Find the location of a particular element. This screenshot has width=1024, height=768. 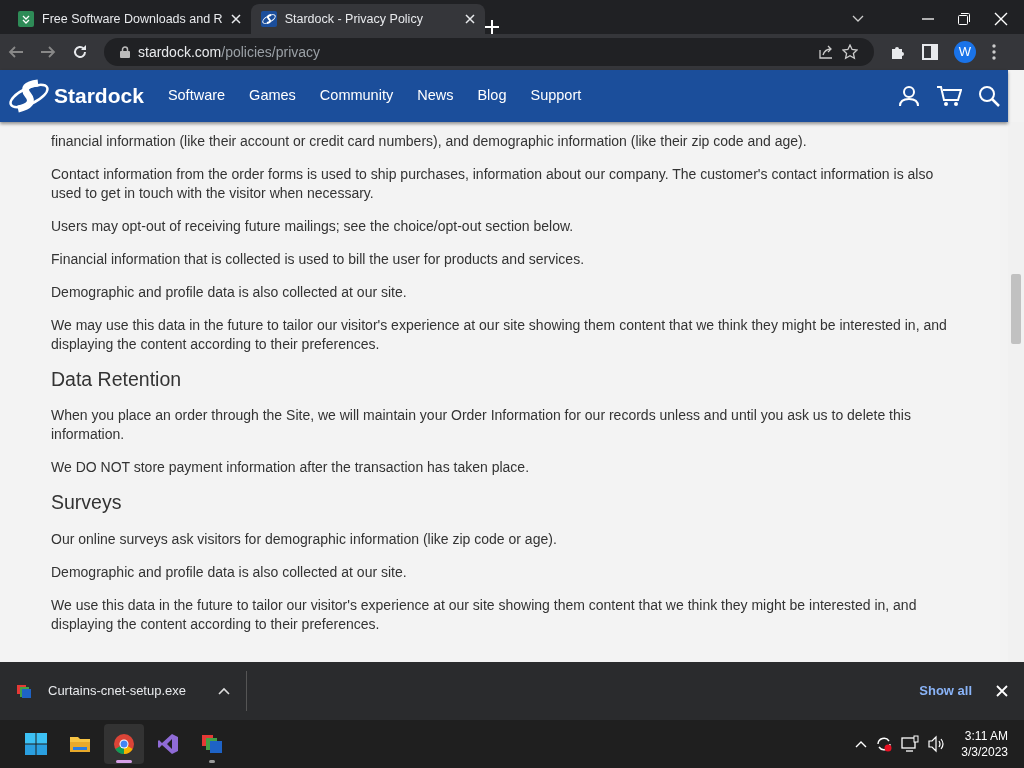

nav-link: News is located at coordinates (435, 96).